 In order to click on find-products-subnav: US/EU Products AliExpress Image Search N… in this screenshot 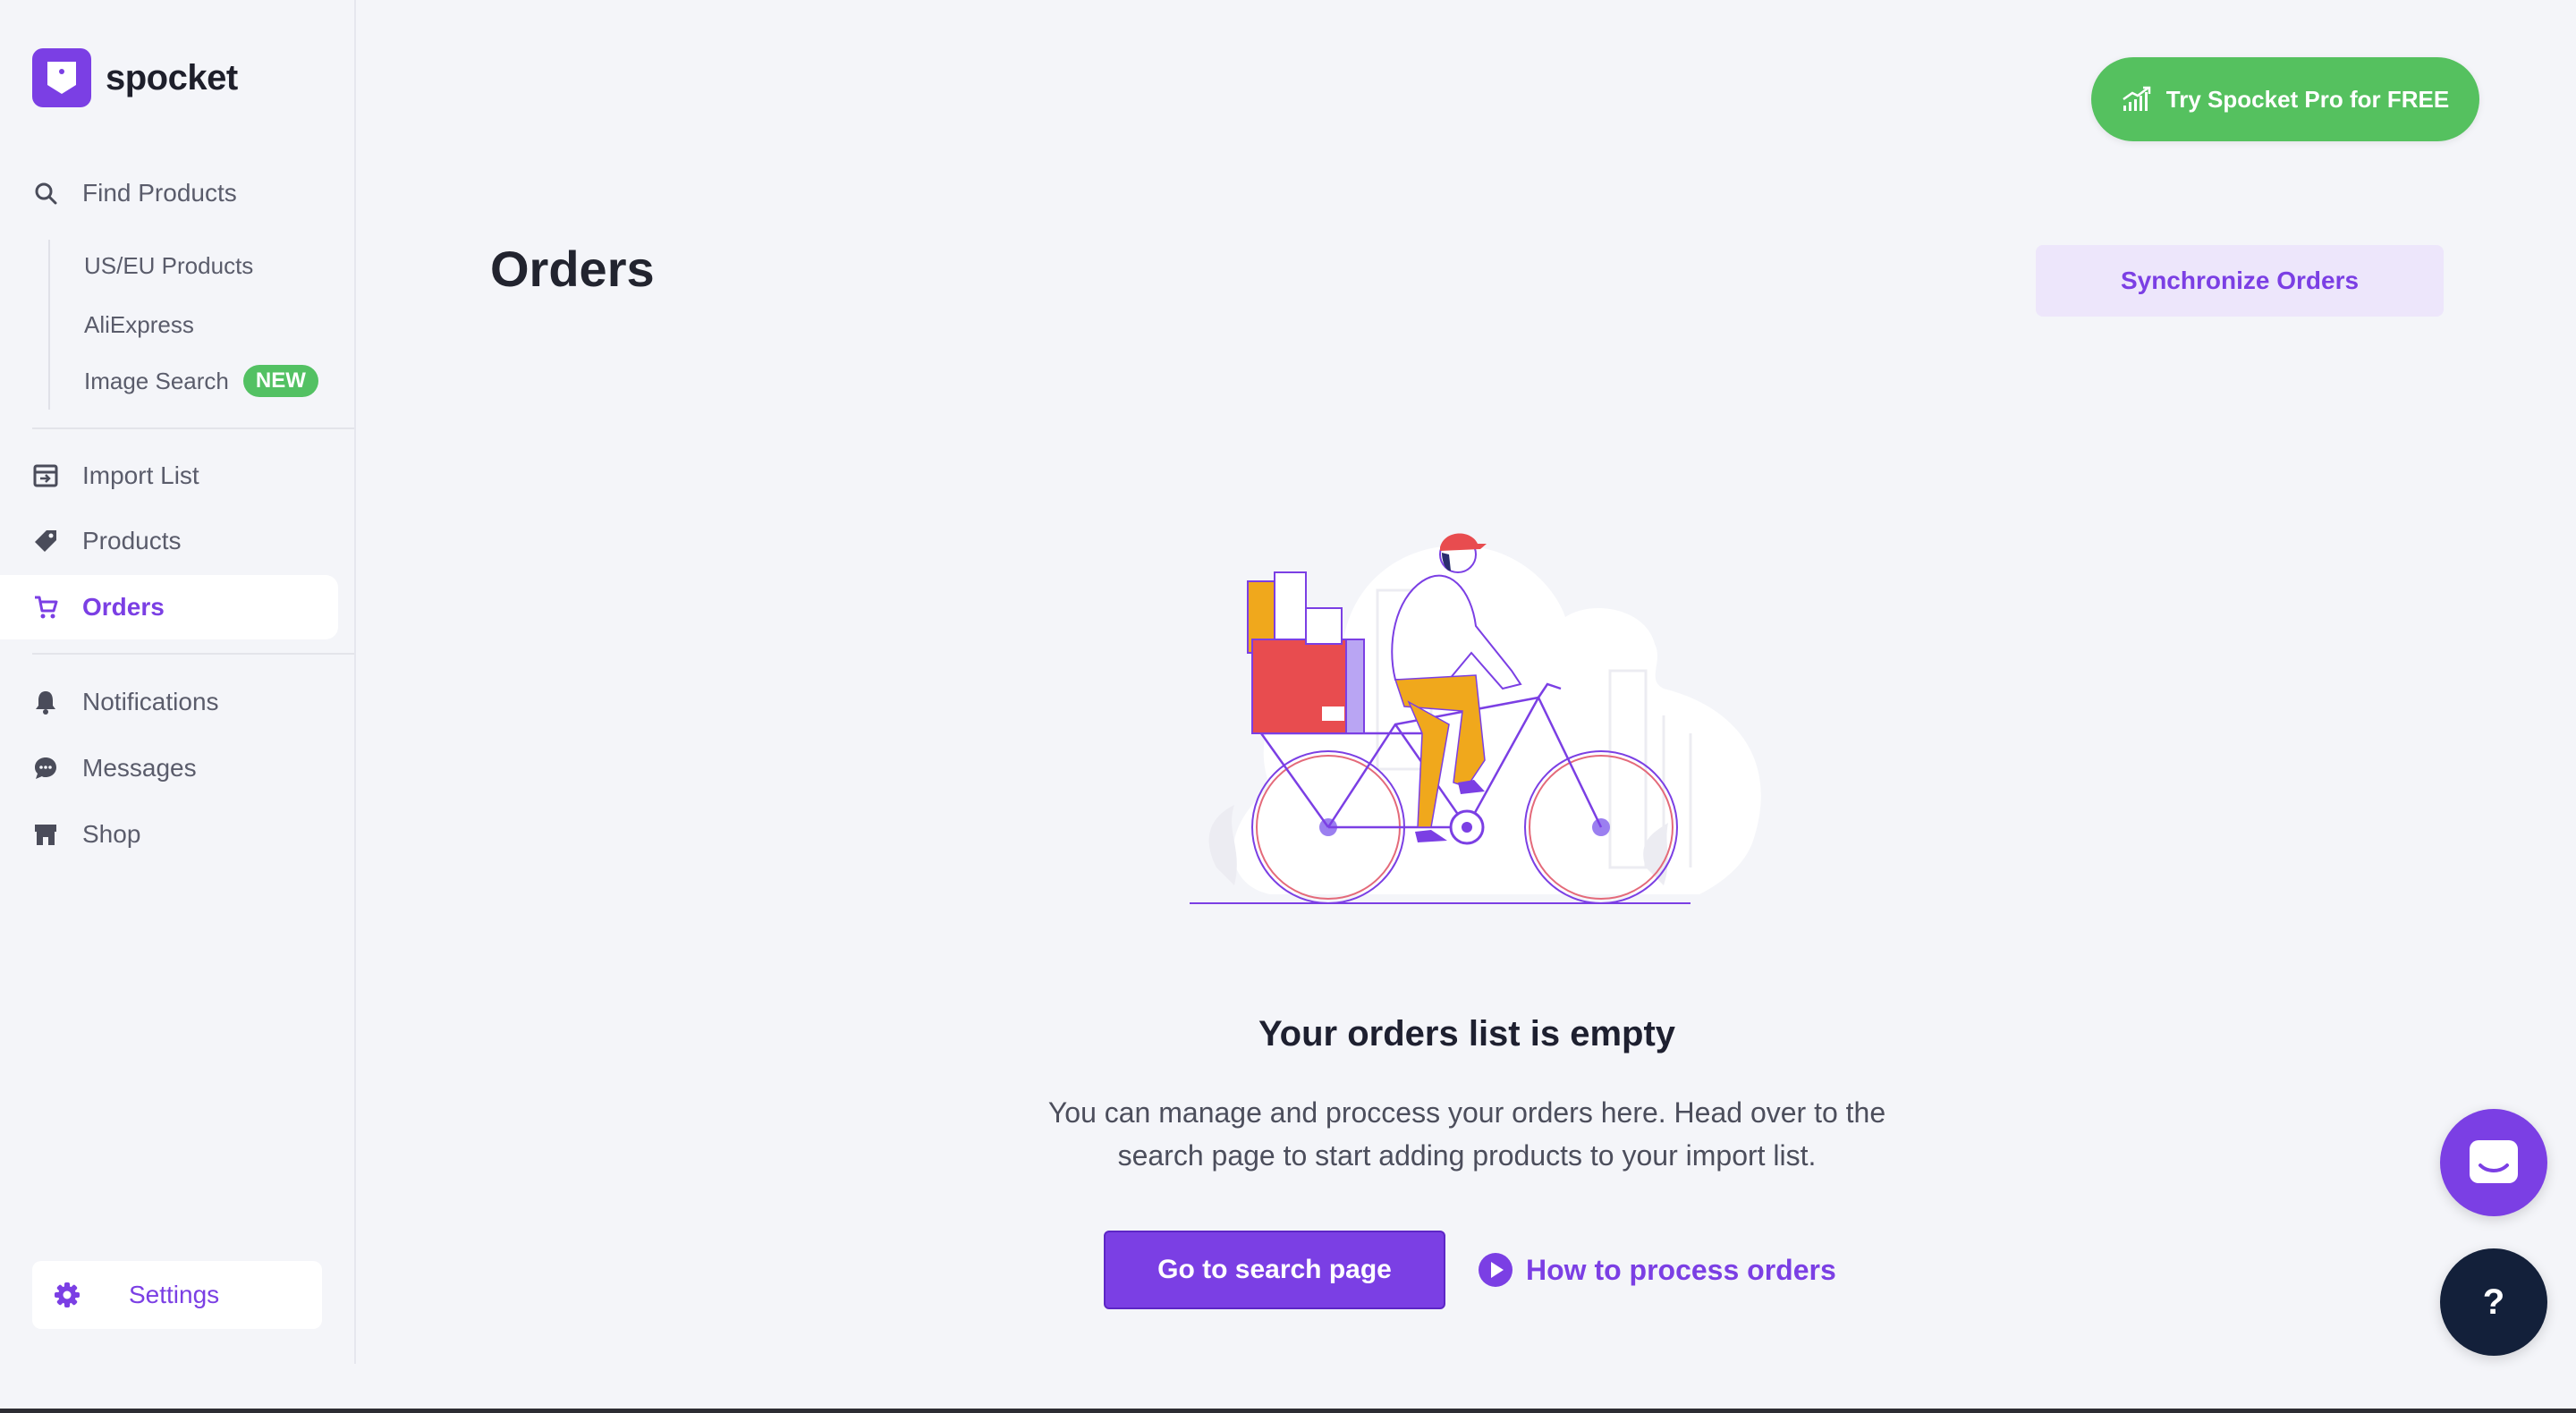, I will do `click(183, 325)`.